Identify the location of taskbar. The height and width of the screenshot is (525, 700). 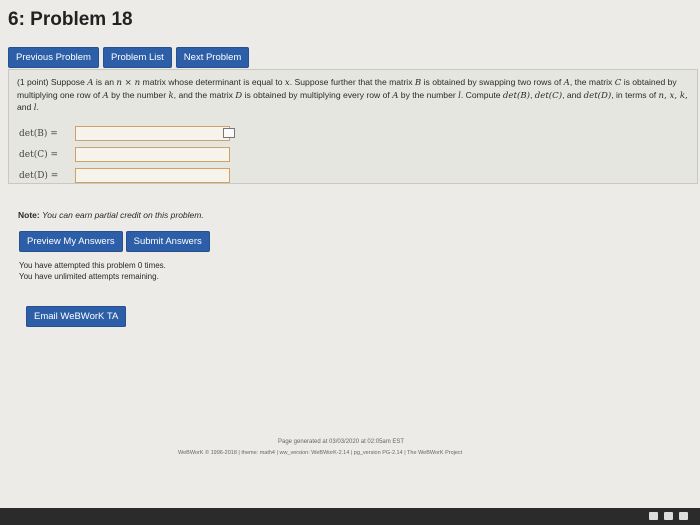
(350, 516).